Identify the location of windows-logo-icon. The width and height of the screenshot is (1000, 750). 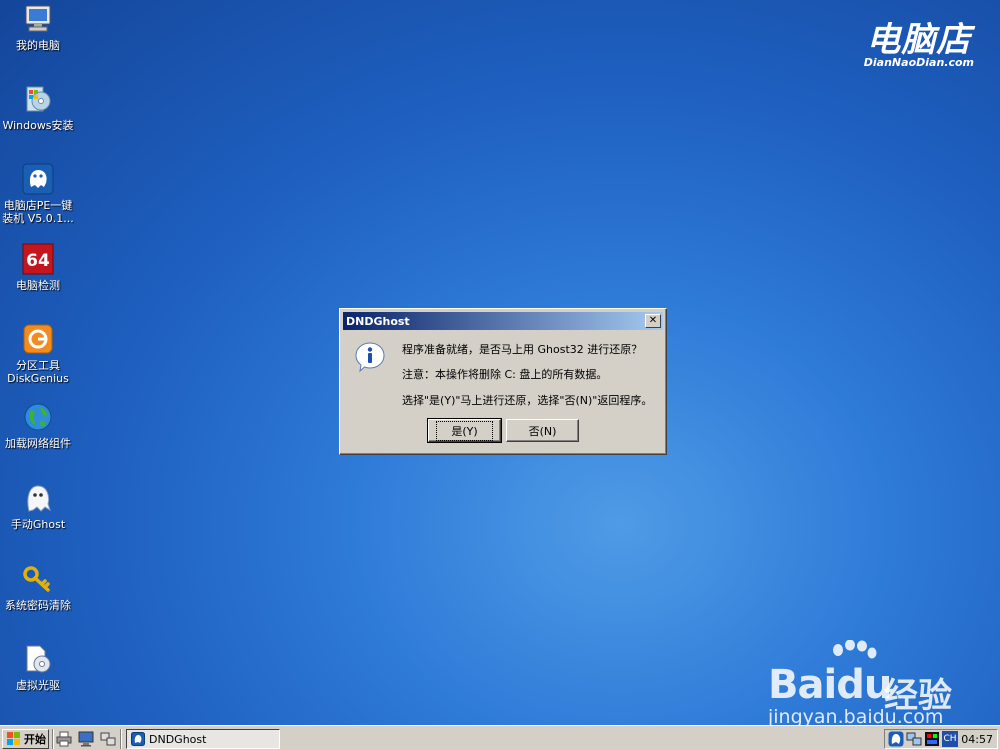
(13, 738).